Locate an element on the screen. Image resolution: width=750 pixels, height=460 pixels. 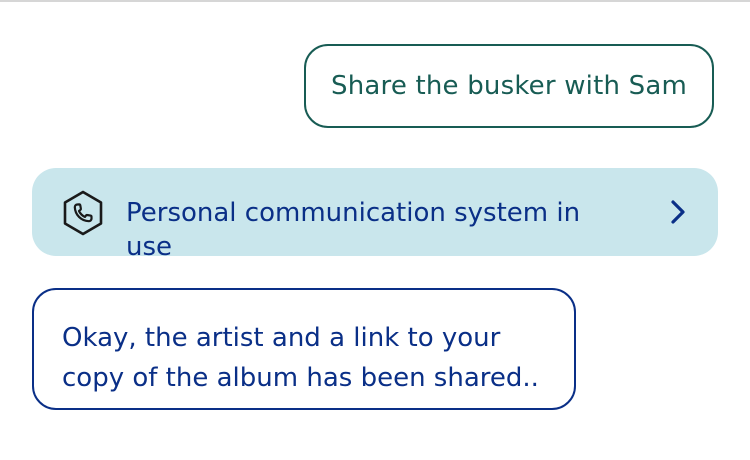
user-message-text: Share the busker with Sam is located at coordinates (509, 86).